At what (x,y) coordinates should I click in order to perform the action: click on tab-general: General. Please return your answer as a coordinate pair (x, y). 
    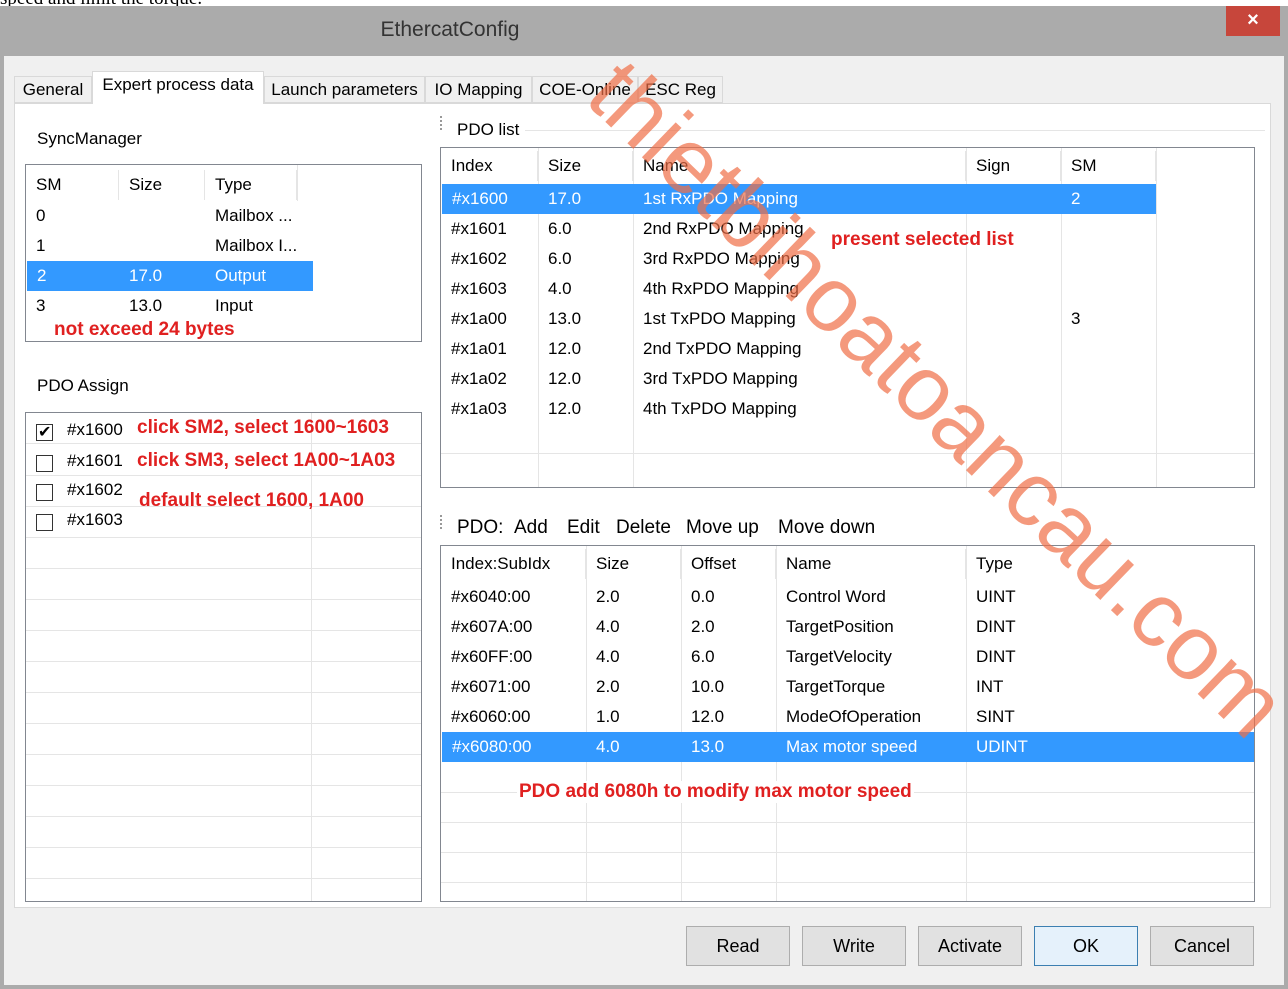
    Looking at the image, I should click on (53, 89).